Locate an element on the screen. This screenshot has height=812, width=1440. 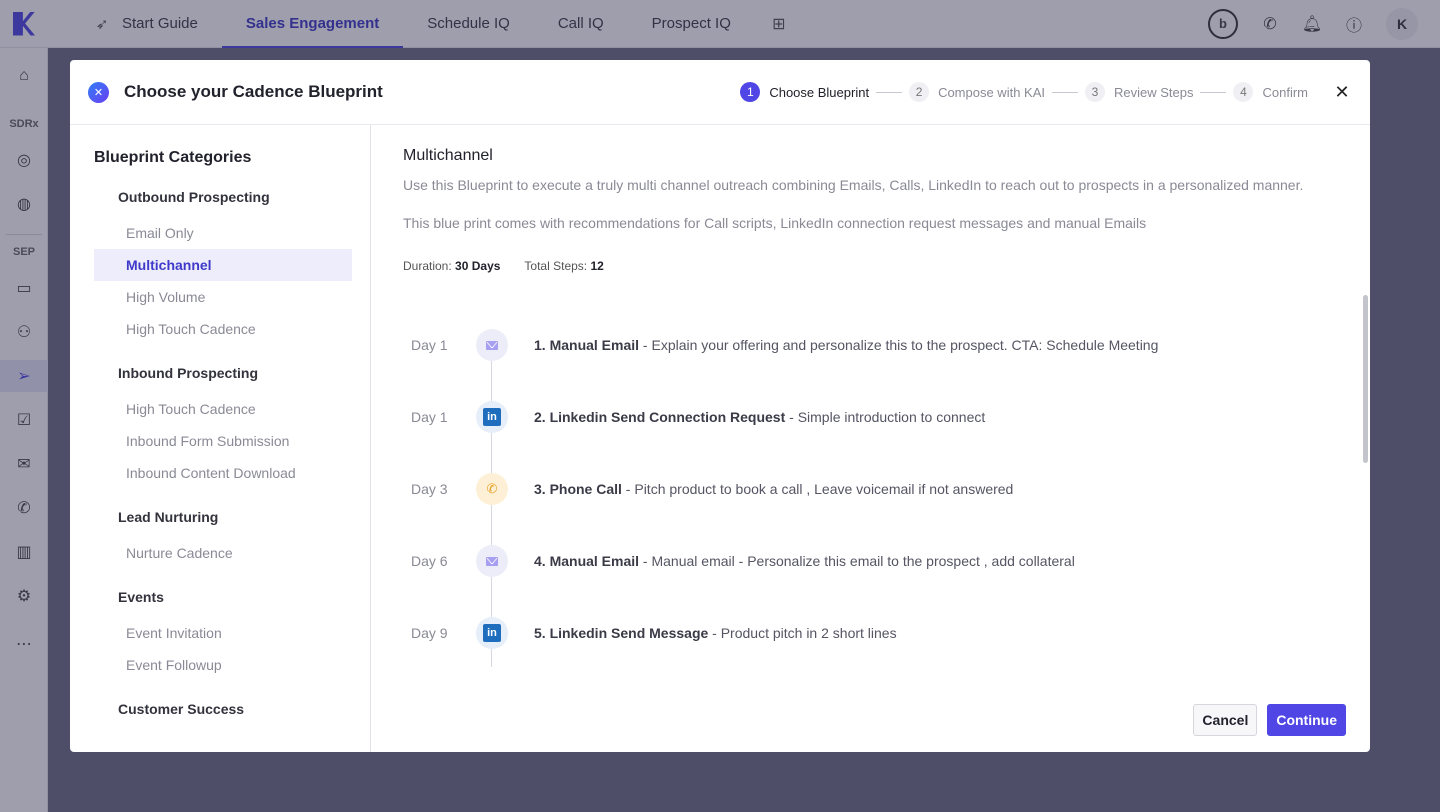
step-confirm: 4 Confirm is located at coordinates (1270, 92).